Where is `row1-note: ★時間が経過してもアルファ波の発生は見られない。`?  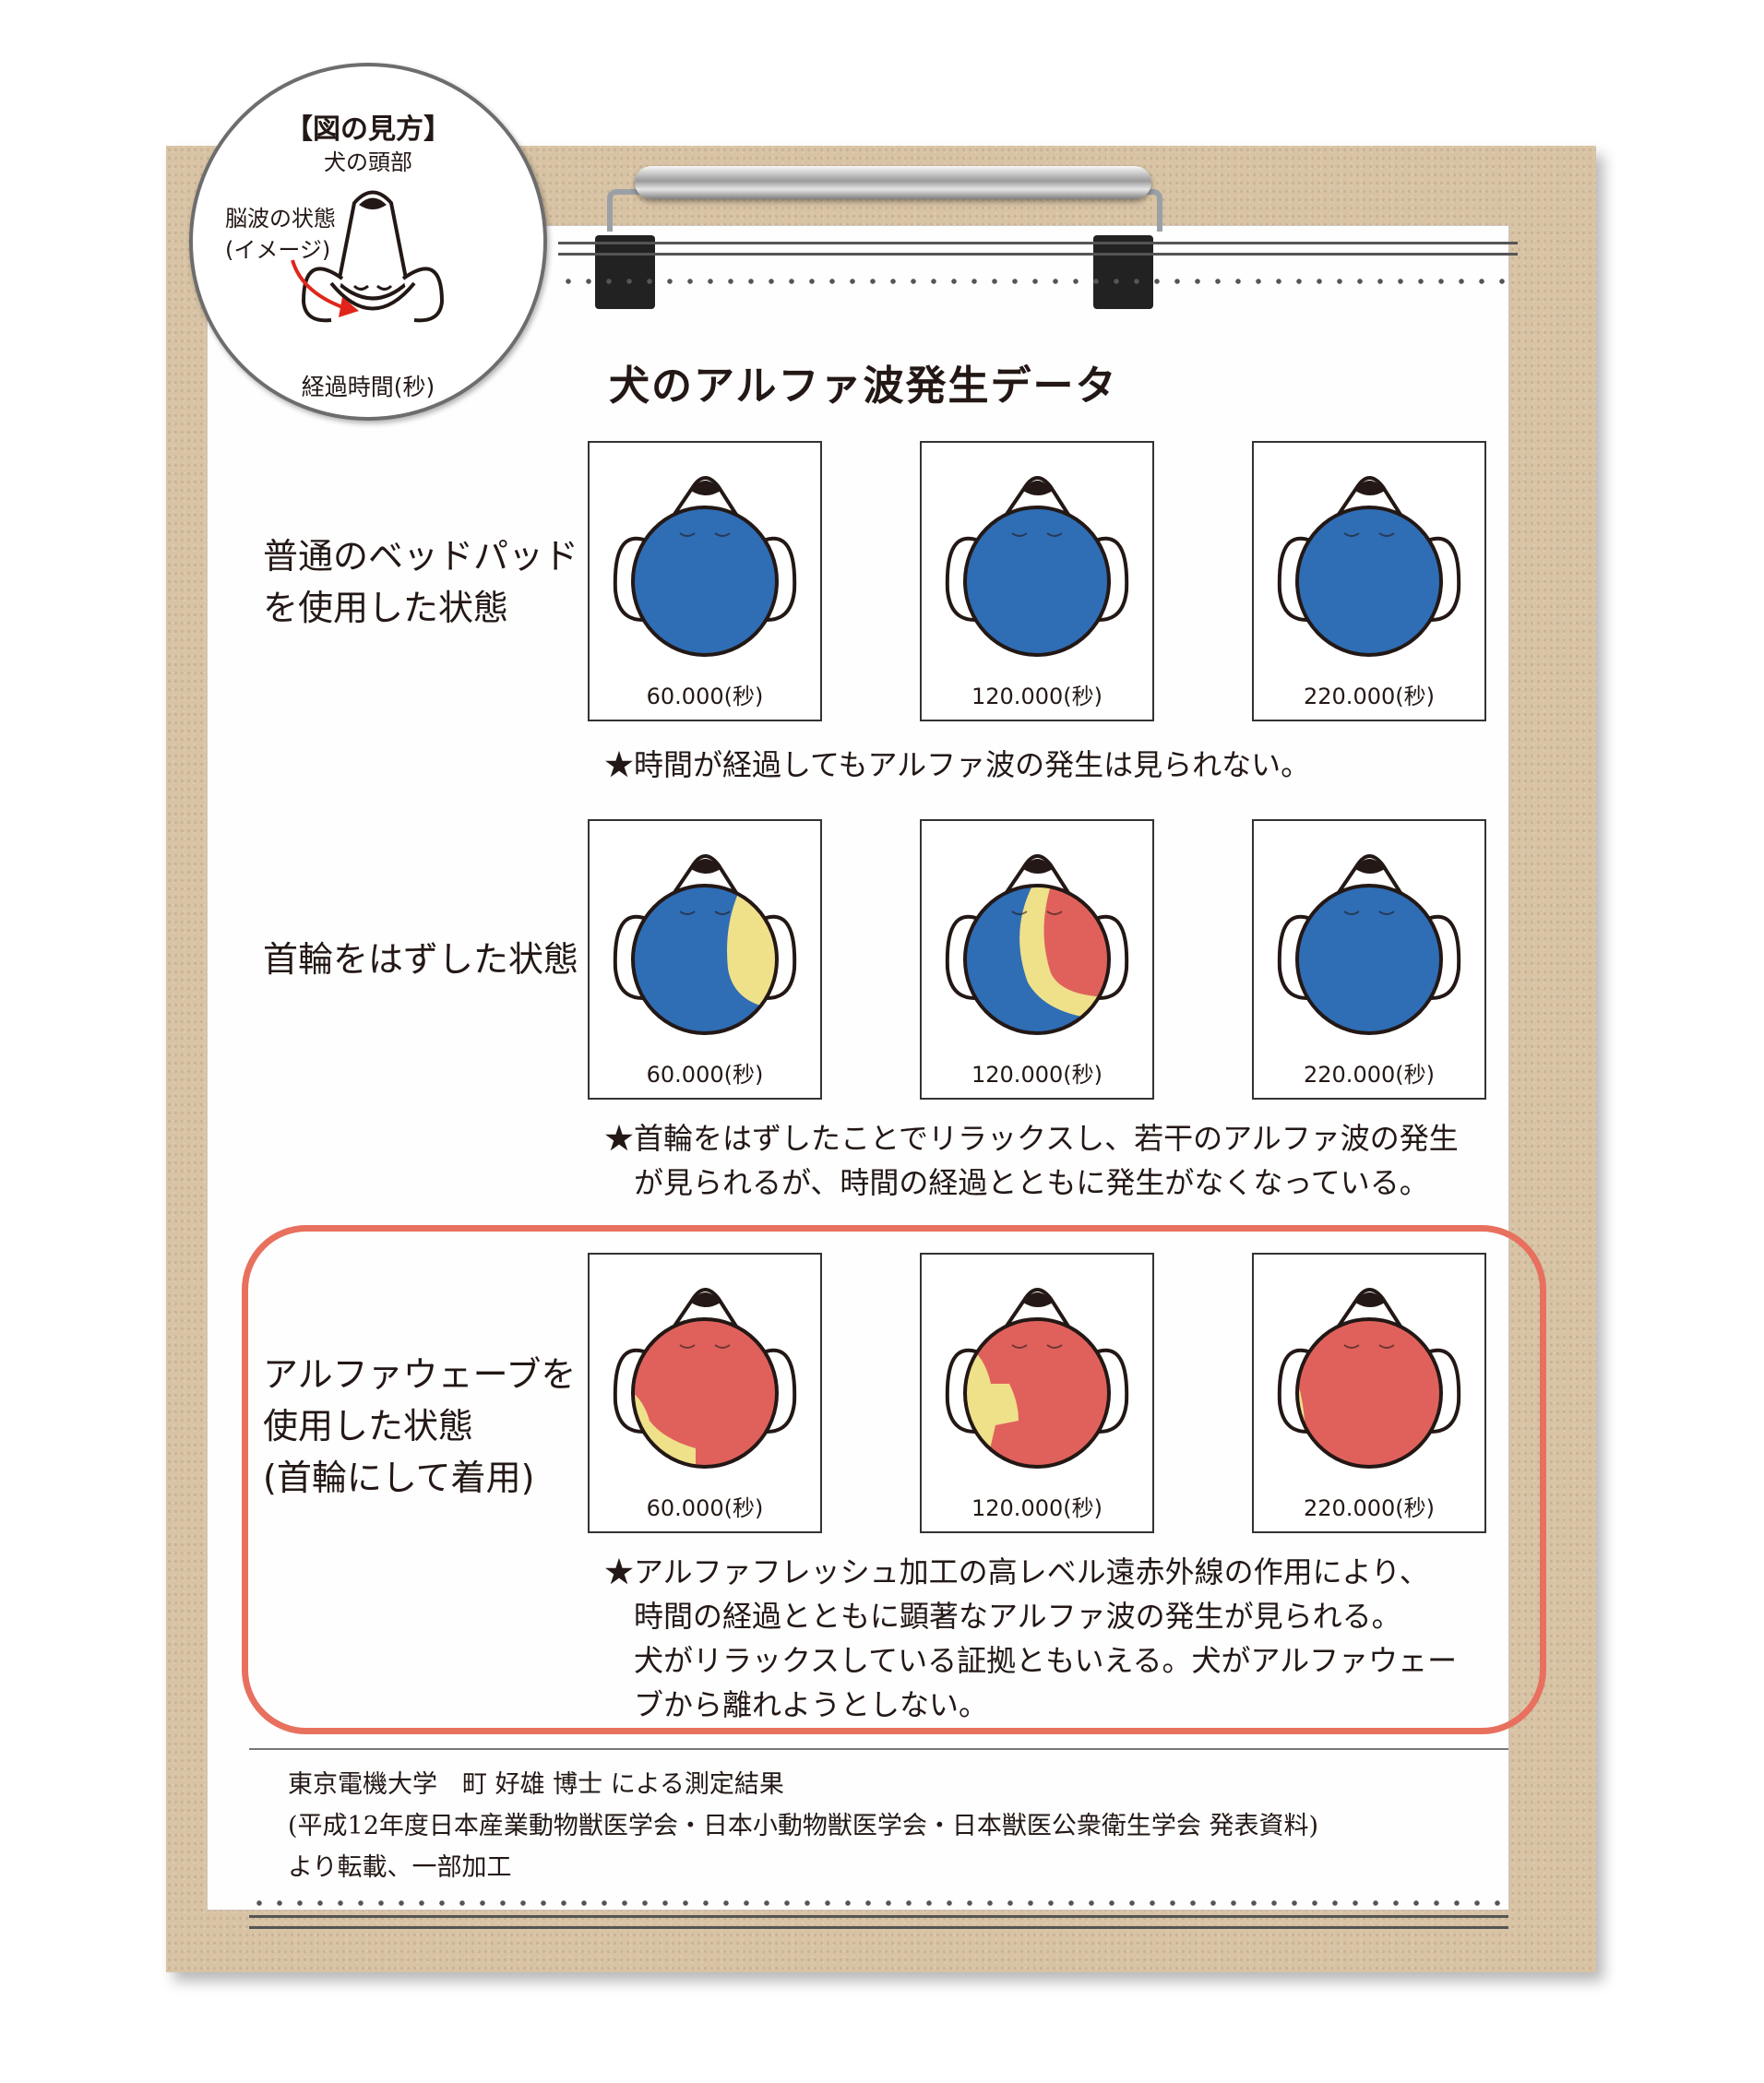 row1-note: ★時間が経過してもアルファ波の発生は見られない。 is located at coordinates (957, 765).